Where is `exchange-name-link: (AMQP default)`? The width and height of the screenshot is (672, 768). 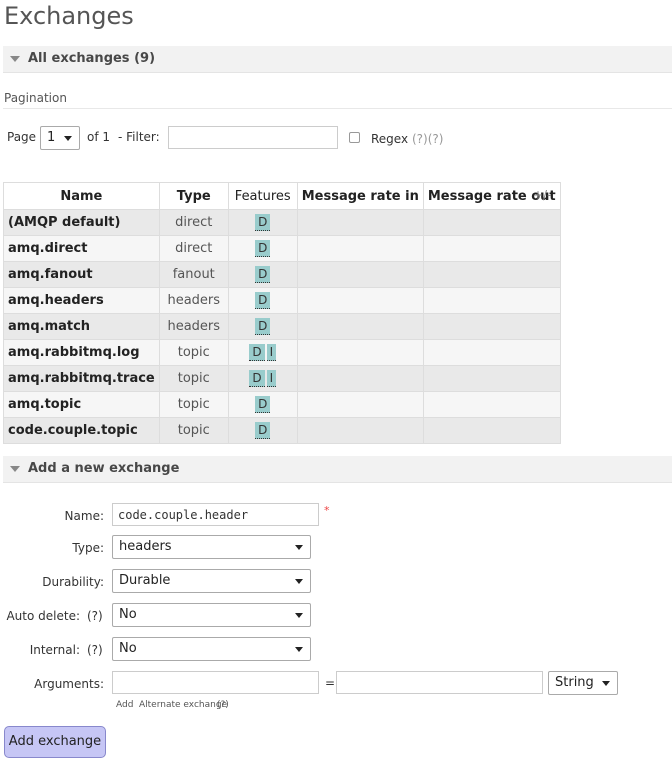
exchange-name-link: (AMQP default) is located at coordinates (81, 222).